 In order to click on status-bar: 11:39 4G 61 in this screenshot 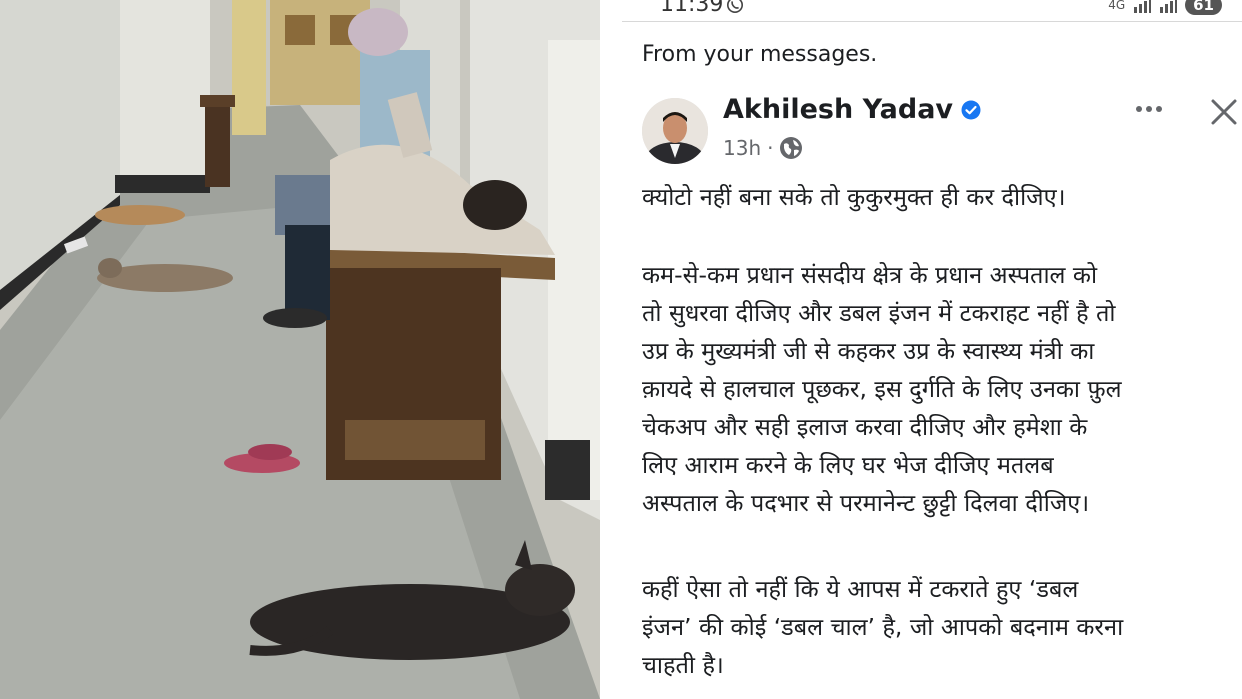, I will do `click(932, 12)`.